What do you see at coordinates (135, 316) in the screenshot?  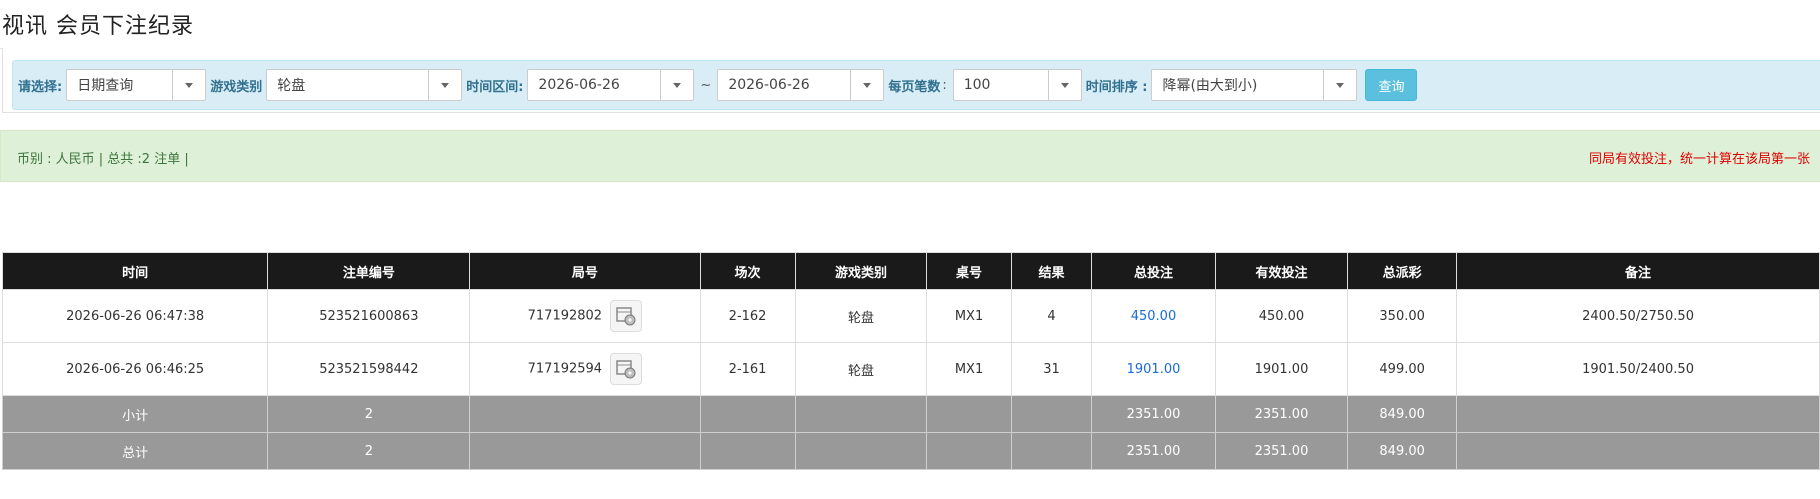 I see `cell-time: 2026-06-26 06:47:38` at bounding box center [135, 316].